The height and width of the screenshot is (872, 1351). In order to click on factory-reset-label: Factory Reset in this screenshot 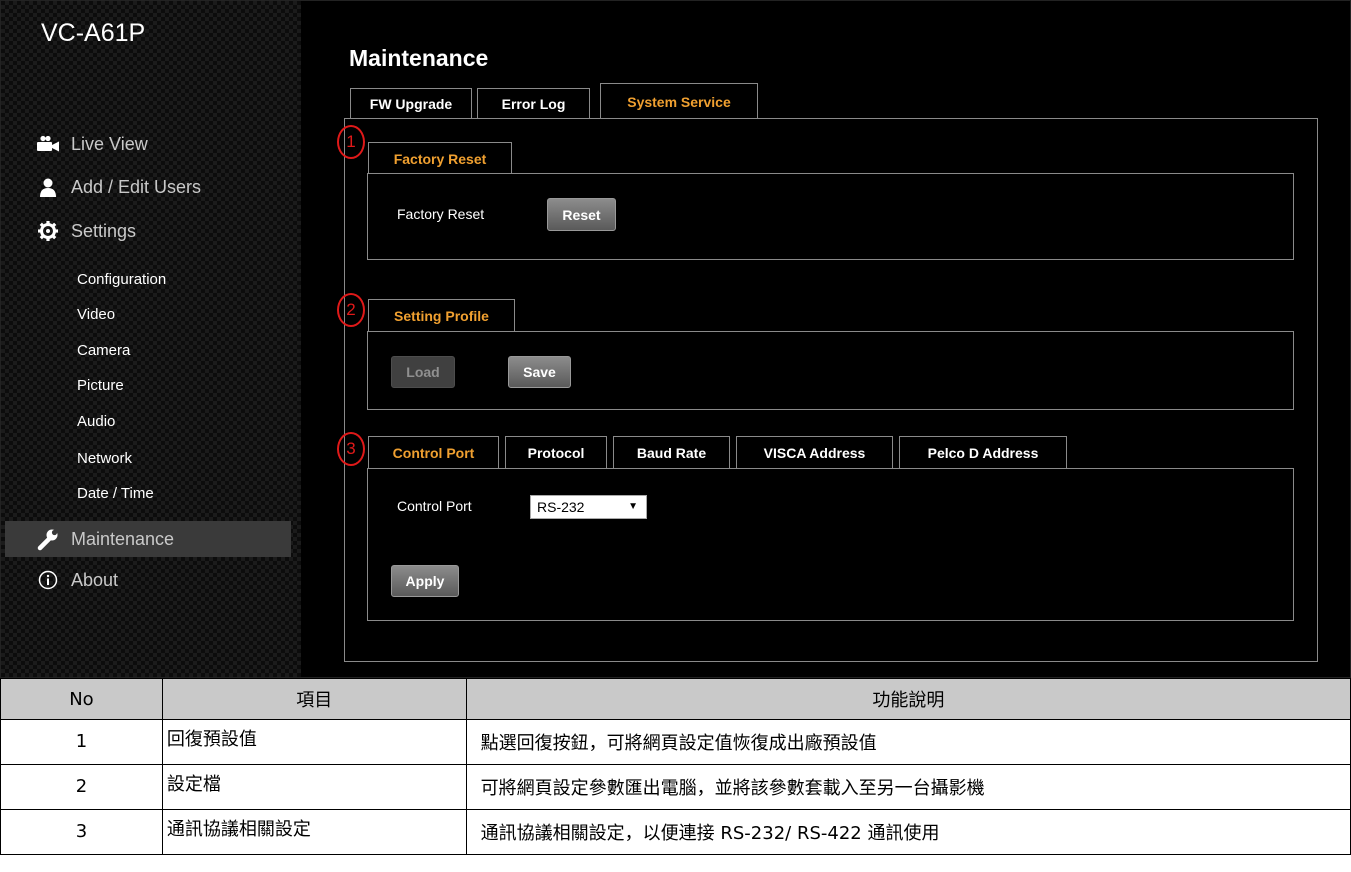, I will do `click(441, 214)`.